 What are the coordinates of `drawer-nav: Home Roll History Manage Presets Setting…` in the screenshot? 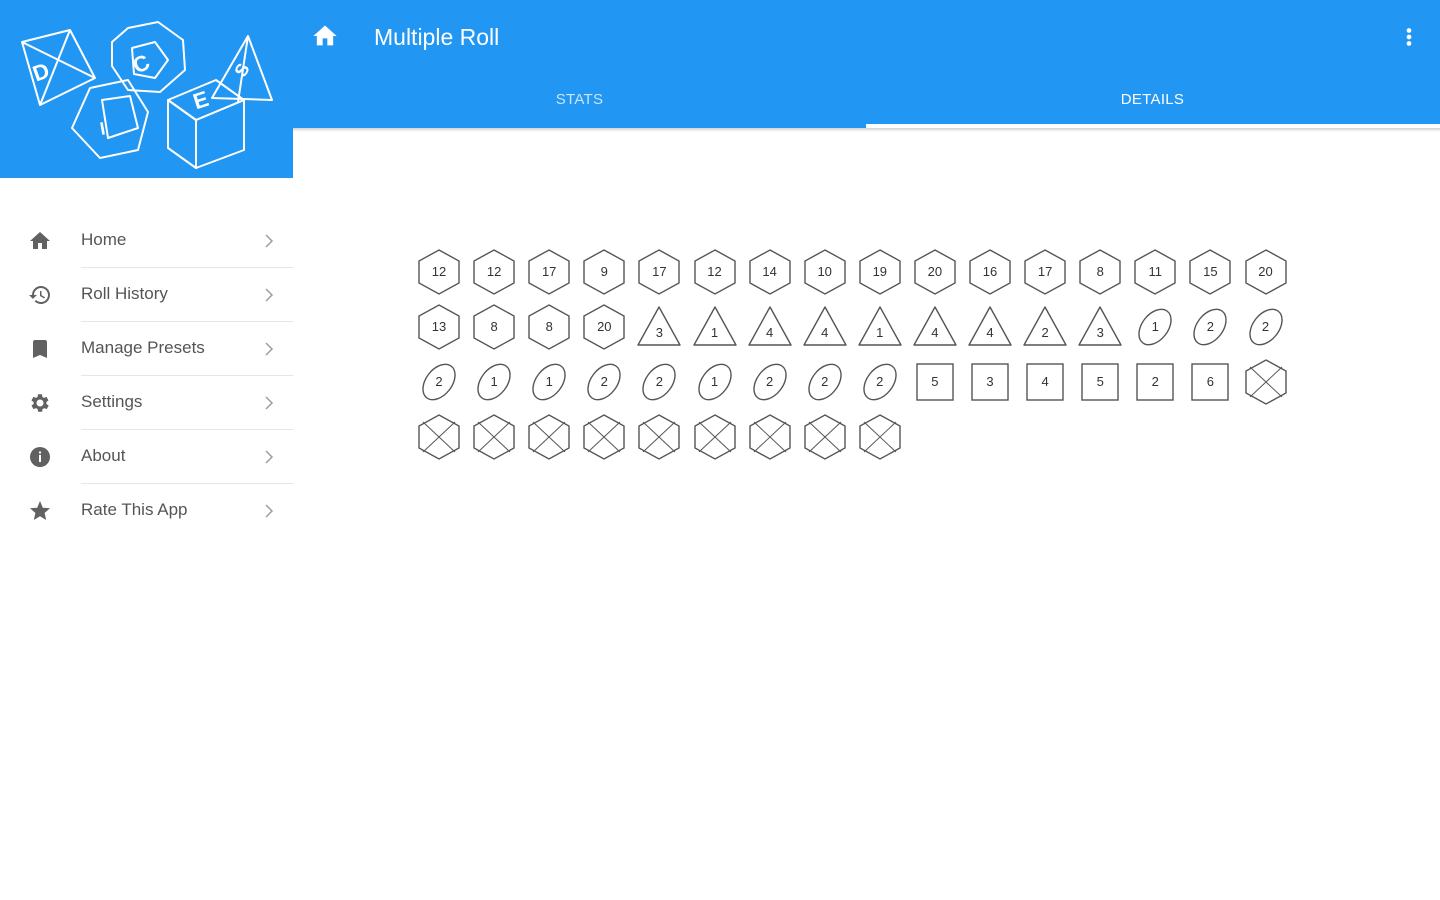 It's located at (146, 376).